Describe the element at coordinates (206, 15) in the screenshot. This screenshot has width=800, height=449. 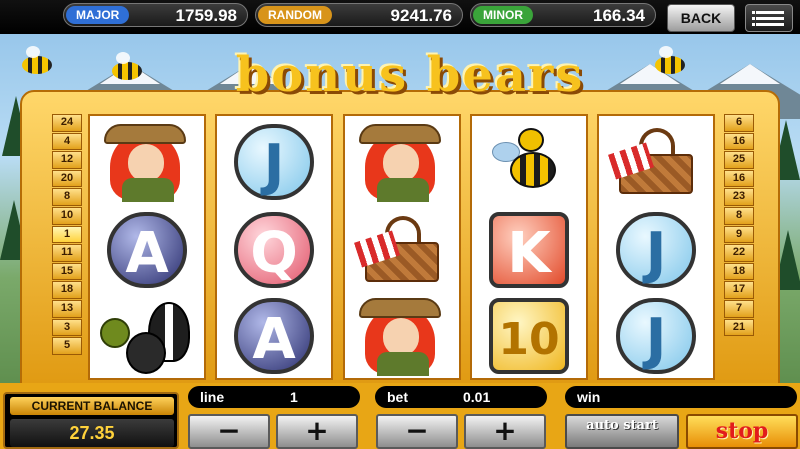
I see `jackpot-major-value: 1759.98` at that location.